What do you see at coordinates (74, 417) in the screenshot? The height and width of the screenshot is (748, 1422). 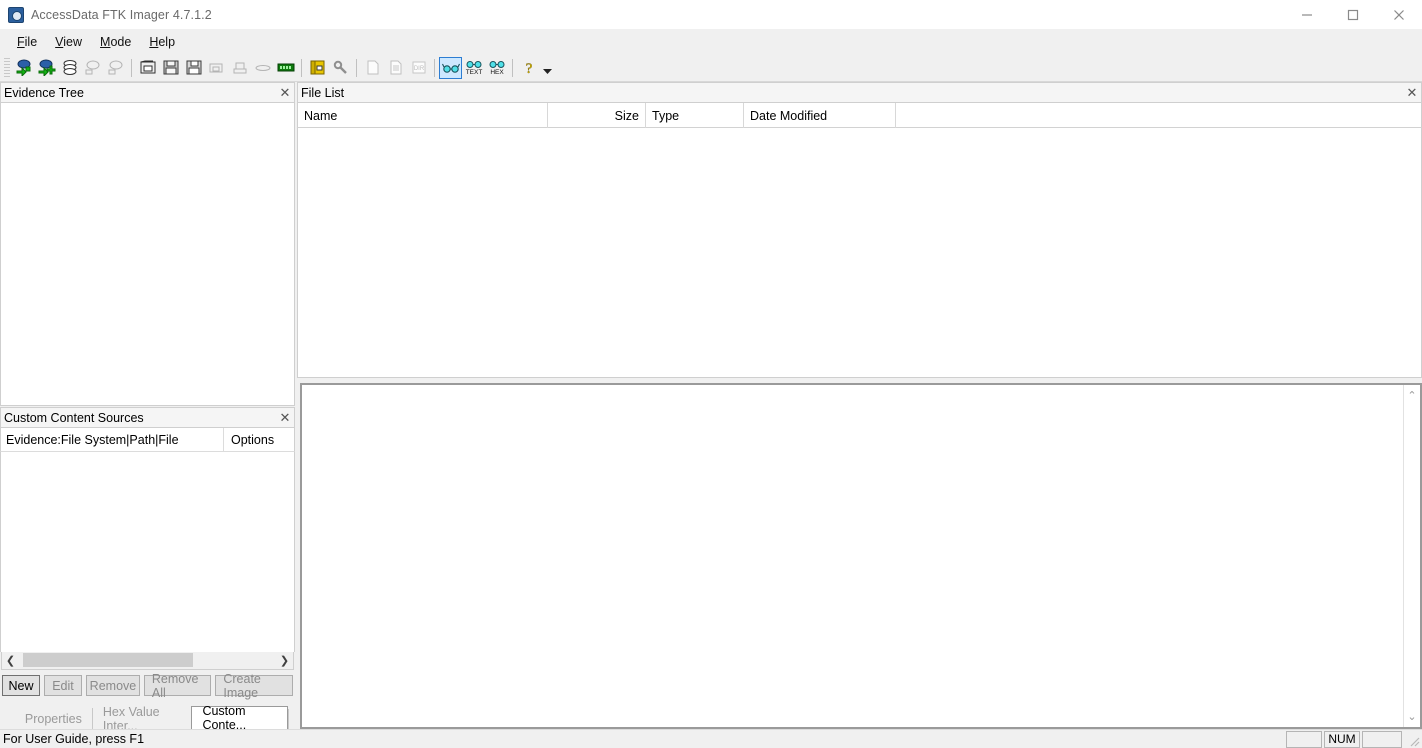 I see `custom-content-title: Custom Content Sources` at bounding box center [74, 417].